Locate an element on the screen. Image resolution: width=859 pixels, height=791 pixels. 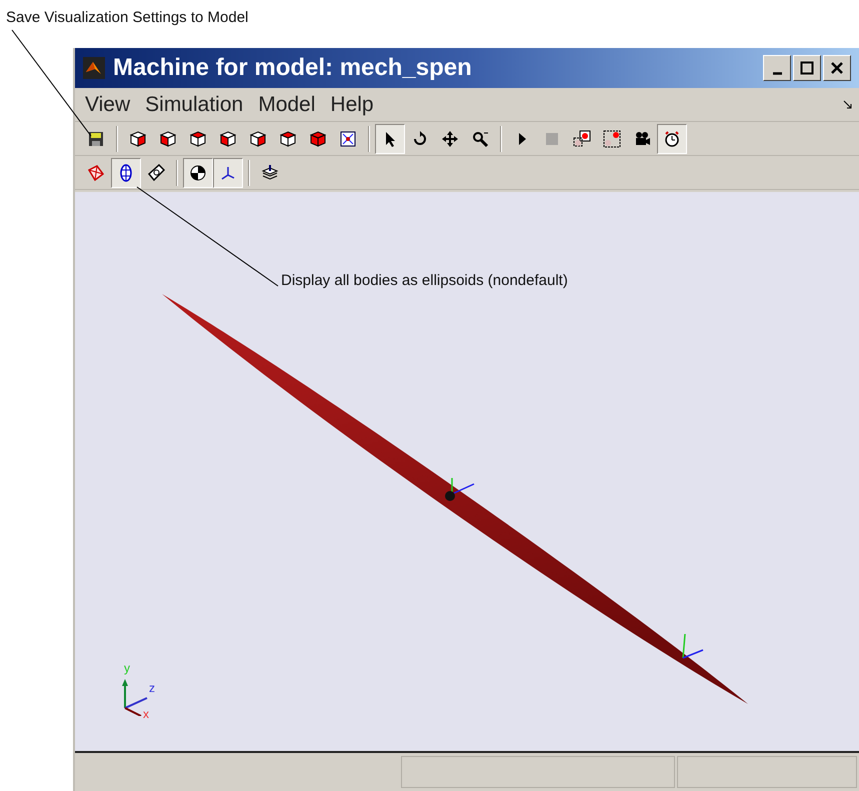
menu-item: Simulation is located at coordinates (194, 104).